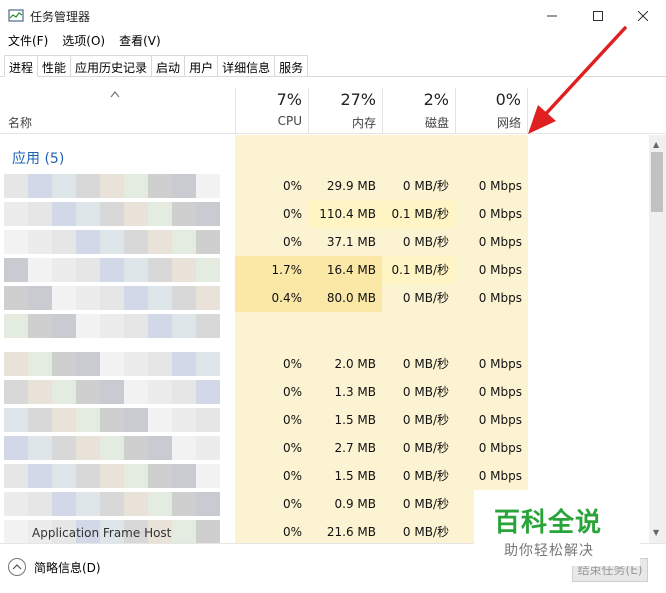  What do you see at coordinates (325, 186) in the screenshot?
I see `table-row: 0% 29.9 MB 0 MB/秒 0 Mbps` at bounding box center [325, 186].